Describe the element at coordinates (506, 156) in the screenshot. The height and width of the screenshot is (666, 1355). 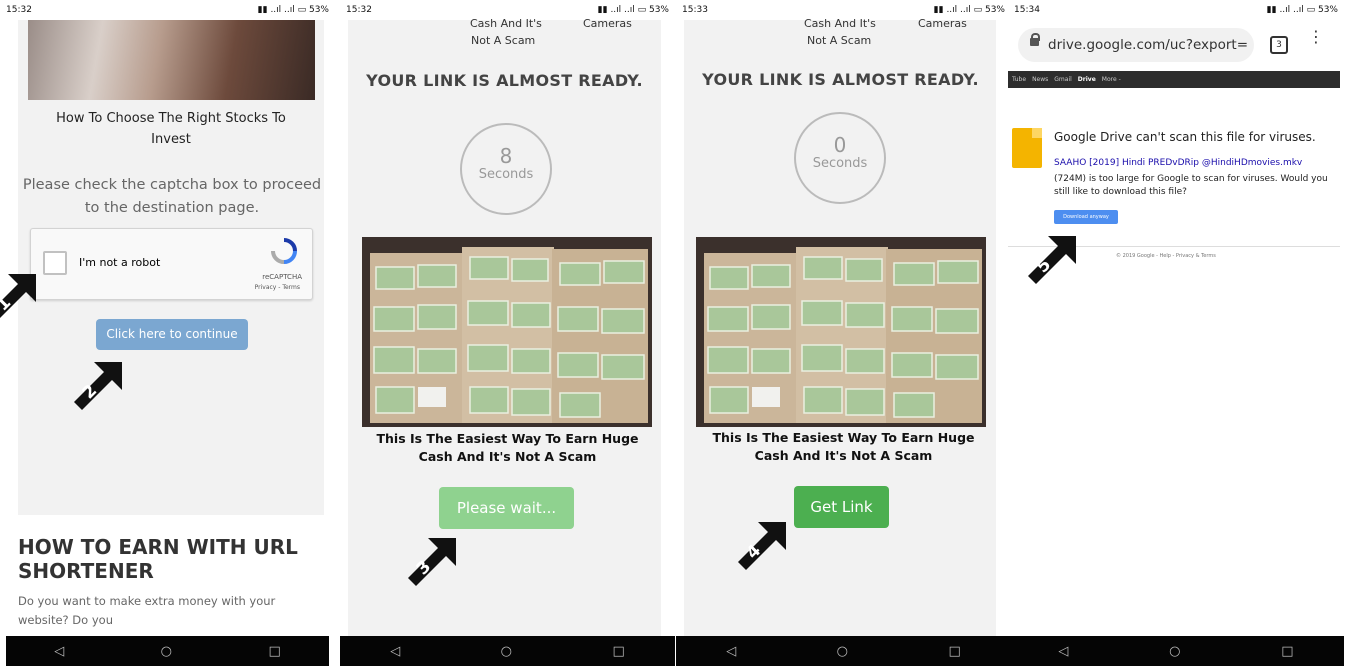
I see `countdown-value: 8` at that location.